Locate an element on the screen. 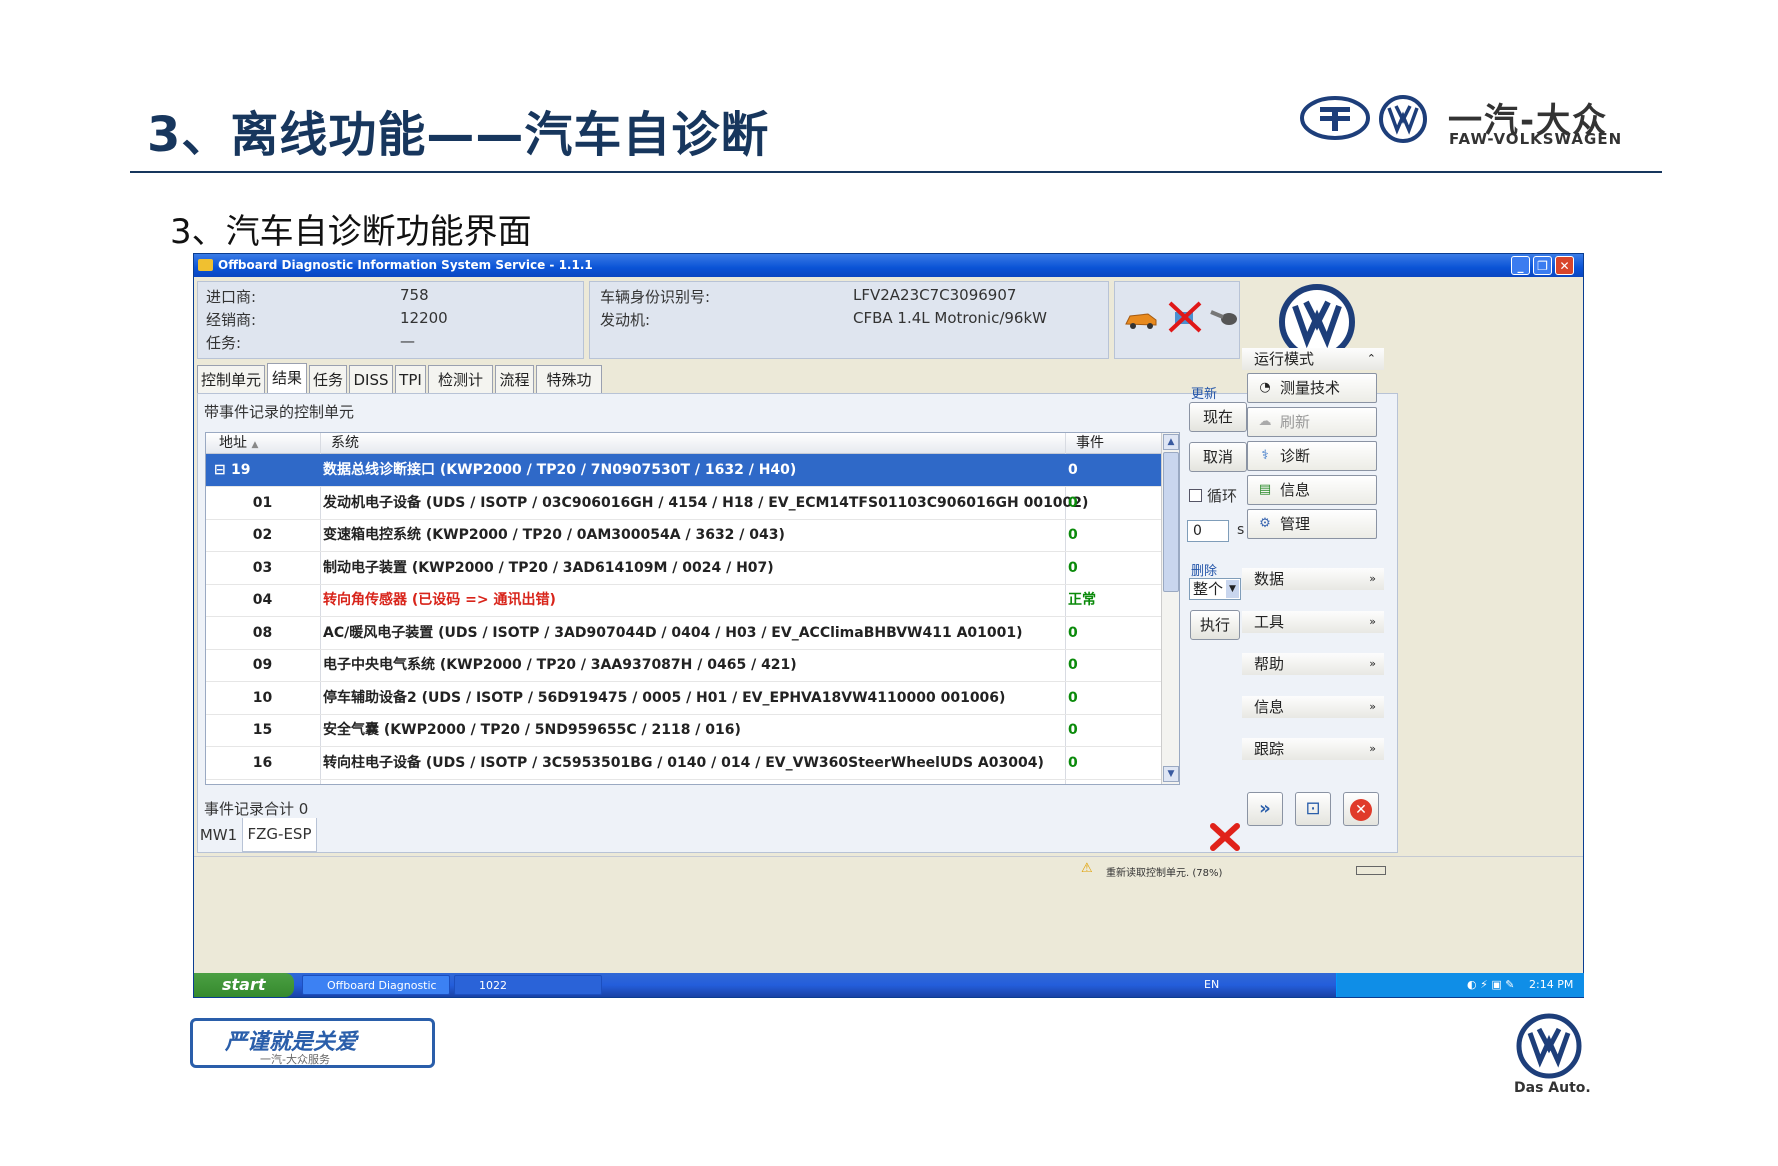 This screenshot has height=1166, width=1778. sort-ascending-icon: ▲ is located at coordinates (255, 445).